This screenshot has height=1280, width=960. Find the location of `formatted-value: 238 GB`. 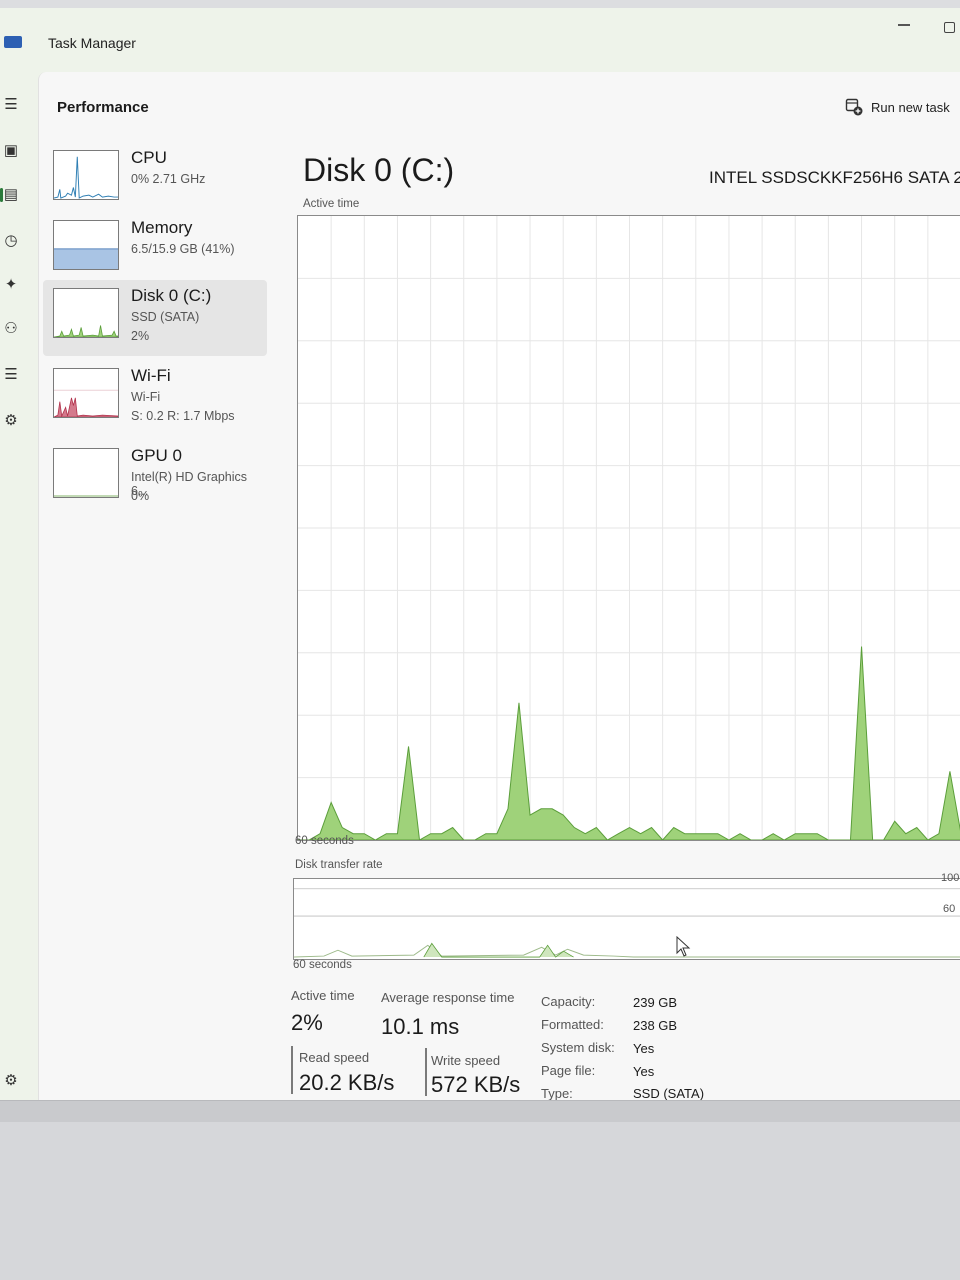

formatted-value: 238 GB is located at coordinates (655, 1025).